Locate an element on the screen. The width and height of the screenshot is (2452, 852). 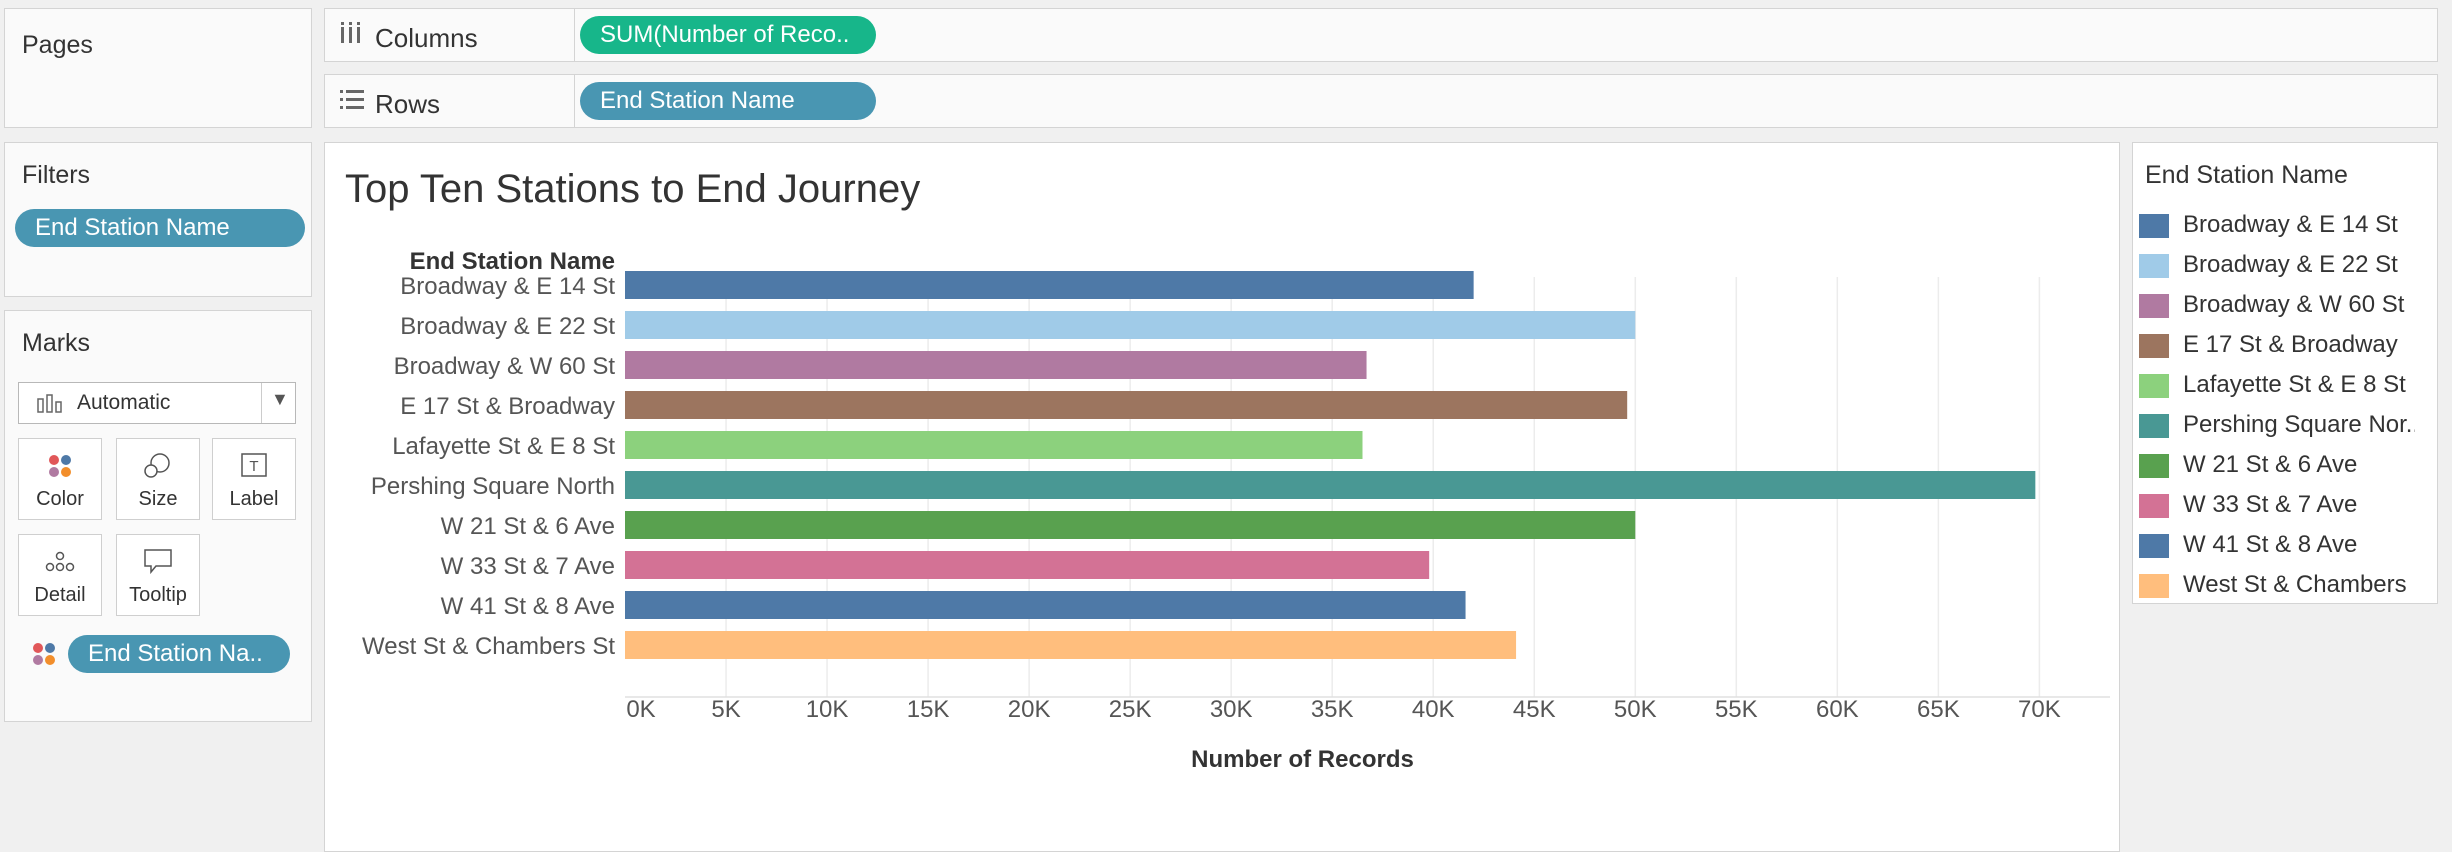
x-tick-label: 40K is located at coordinates (1433, 709).